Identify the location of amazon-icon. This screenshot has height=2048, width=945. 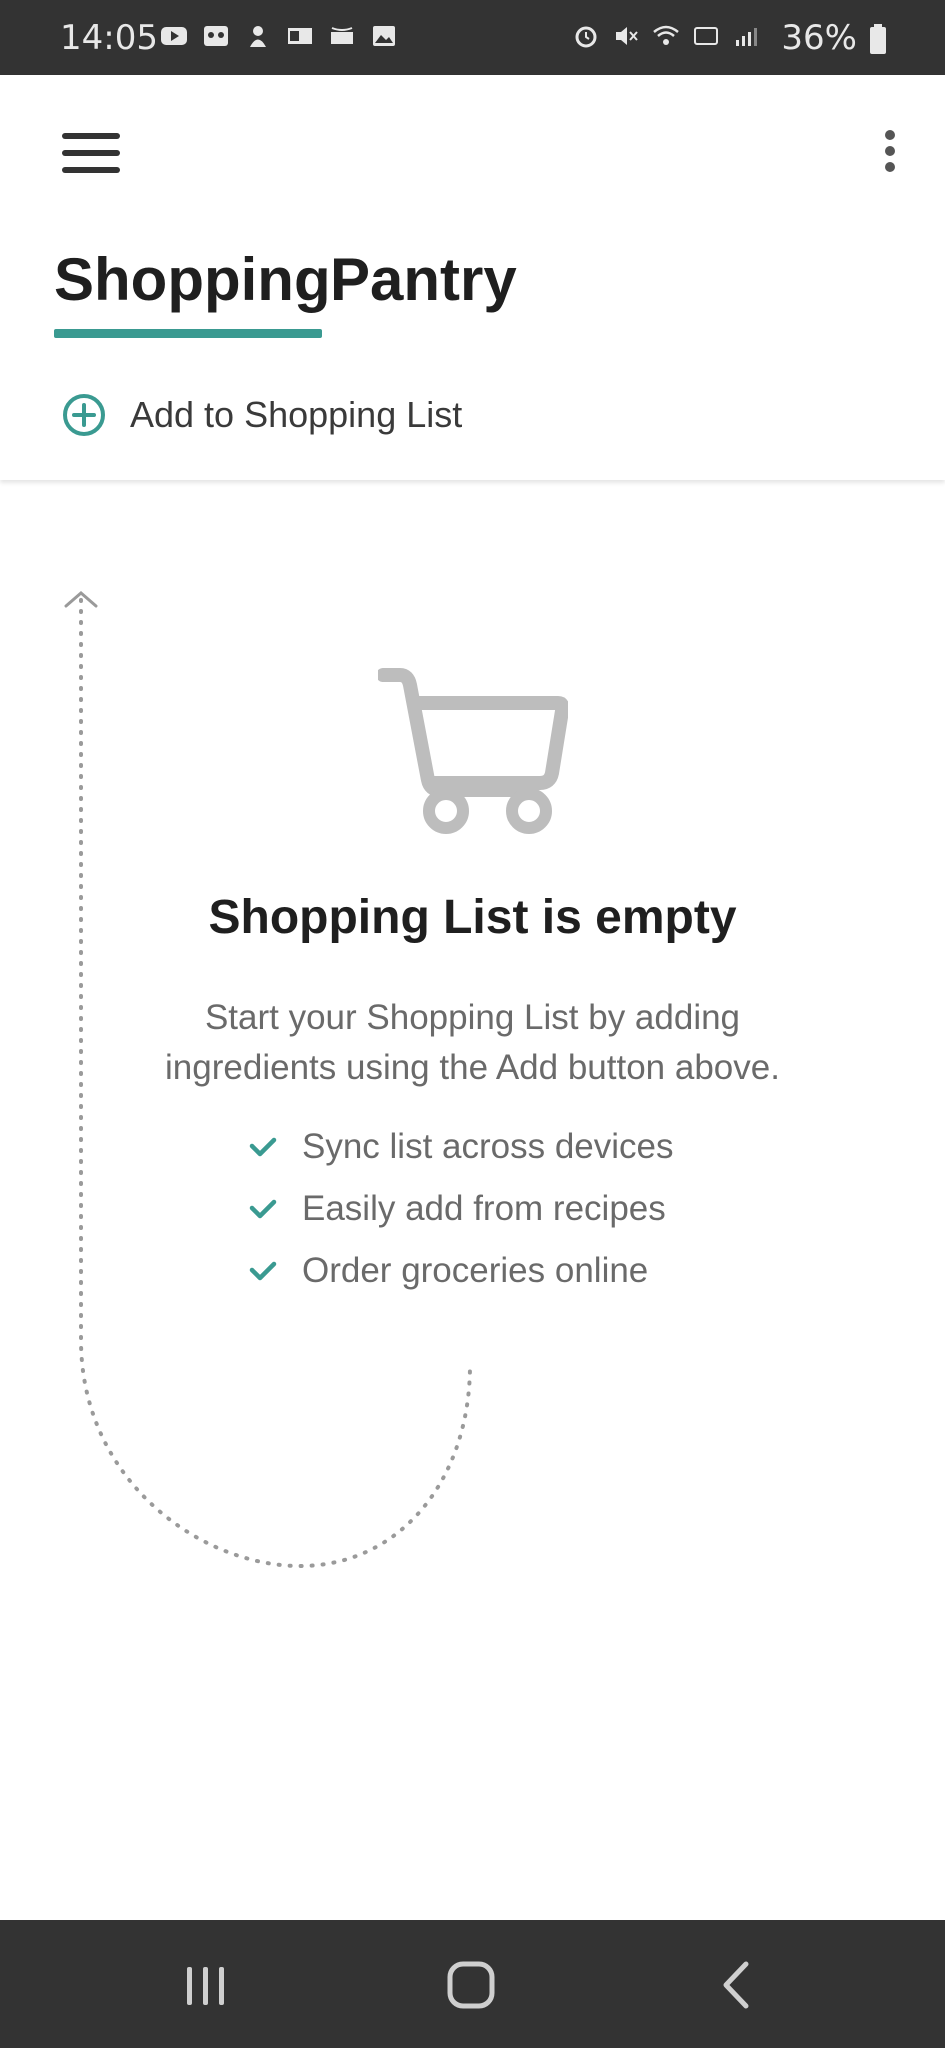
(342, 35).